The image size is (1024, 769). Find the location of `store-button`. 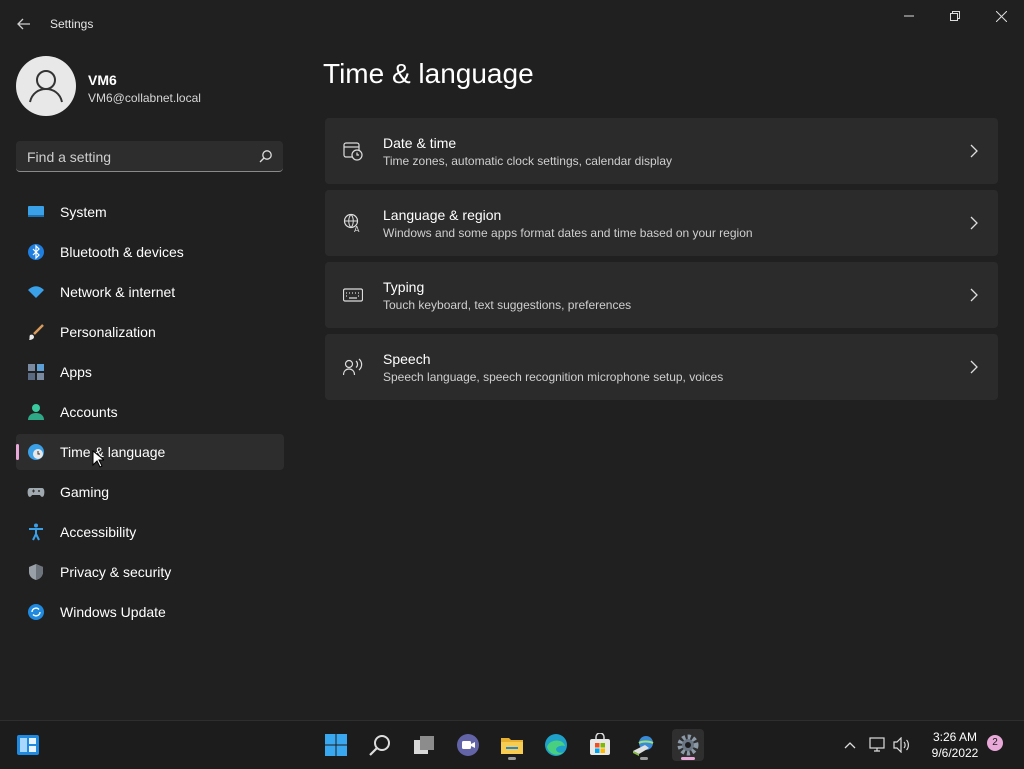

store-button is located at coordinates (600, 745).